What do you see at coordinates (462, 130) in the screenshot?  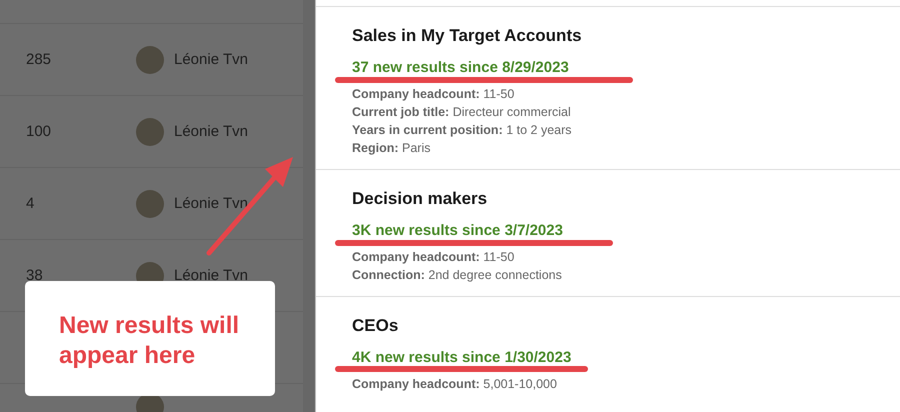 I see `filter-text: Years in current position: 1 to 2 years` at bounding box center [462, 130].